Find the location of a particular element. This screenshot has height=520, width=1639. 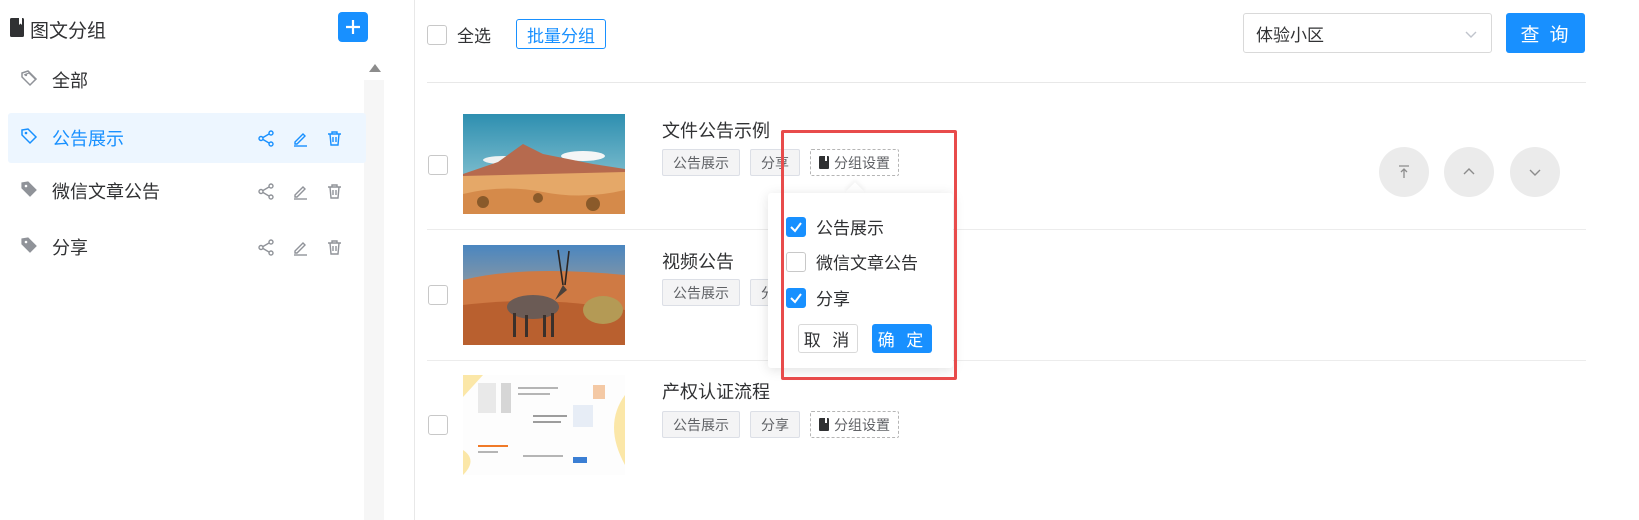

popover-option-share: 分享 is located at coordinates (818, 297).